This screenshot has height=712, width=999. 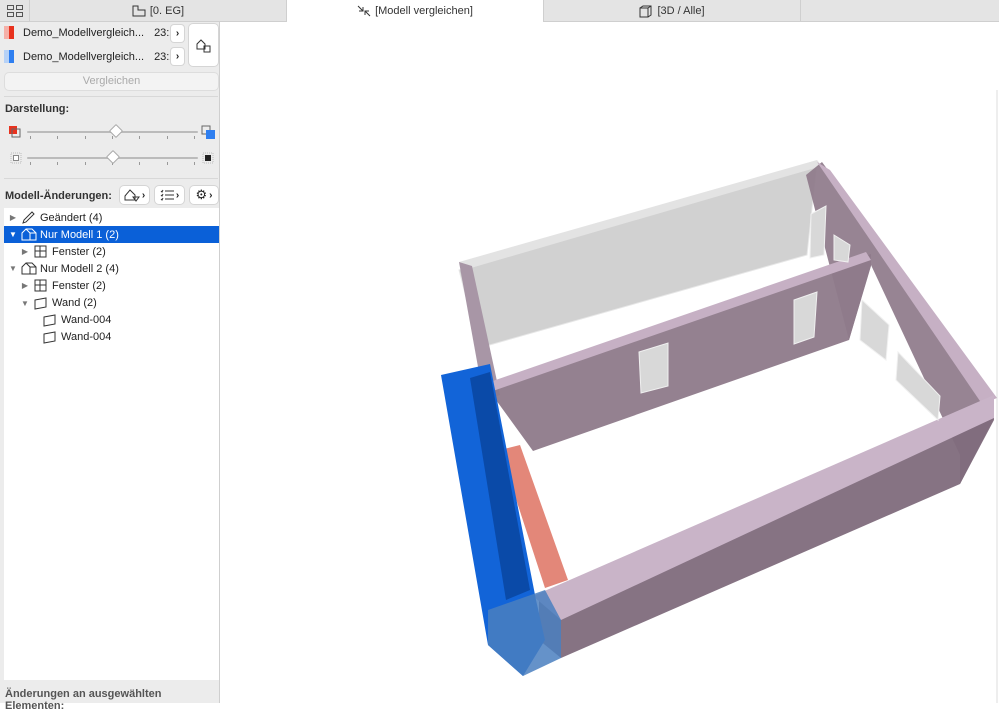 What do you see at coordinates (79, 234) in the screenshot?
I see `tree-item-label: Nur Modell 1 (2)` at bounding box center [79, 234].